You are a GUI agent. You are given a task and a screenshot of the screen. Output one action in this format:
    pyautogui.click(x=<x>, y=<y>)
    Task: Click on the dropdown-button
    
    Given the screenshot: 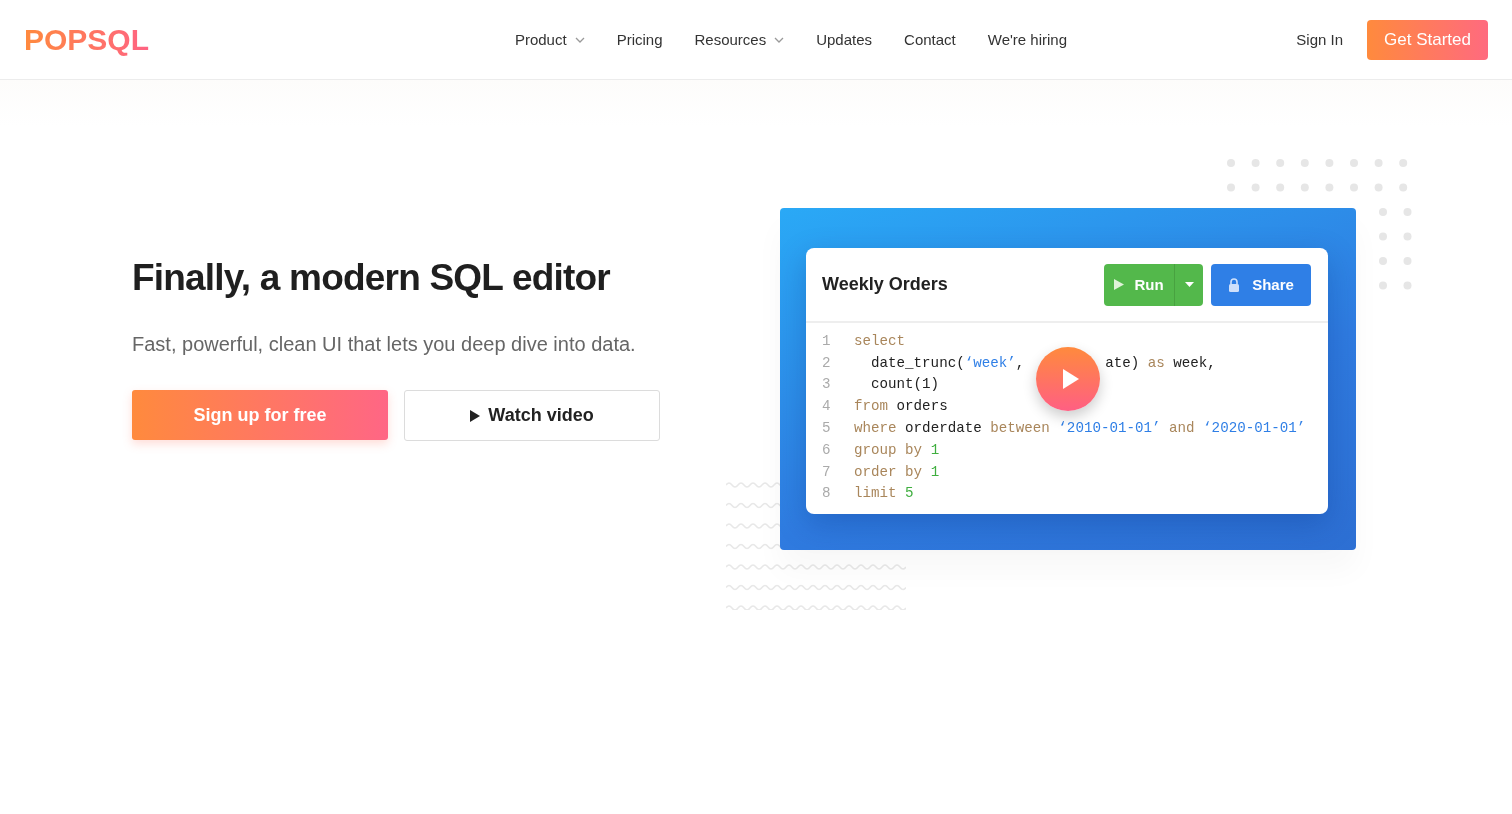 What is the action you would take?
    pyautogui.click(x=1188, y=284)
    